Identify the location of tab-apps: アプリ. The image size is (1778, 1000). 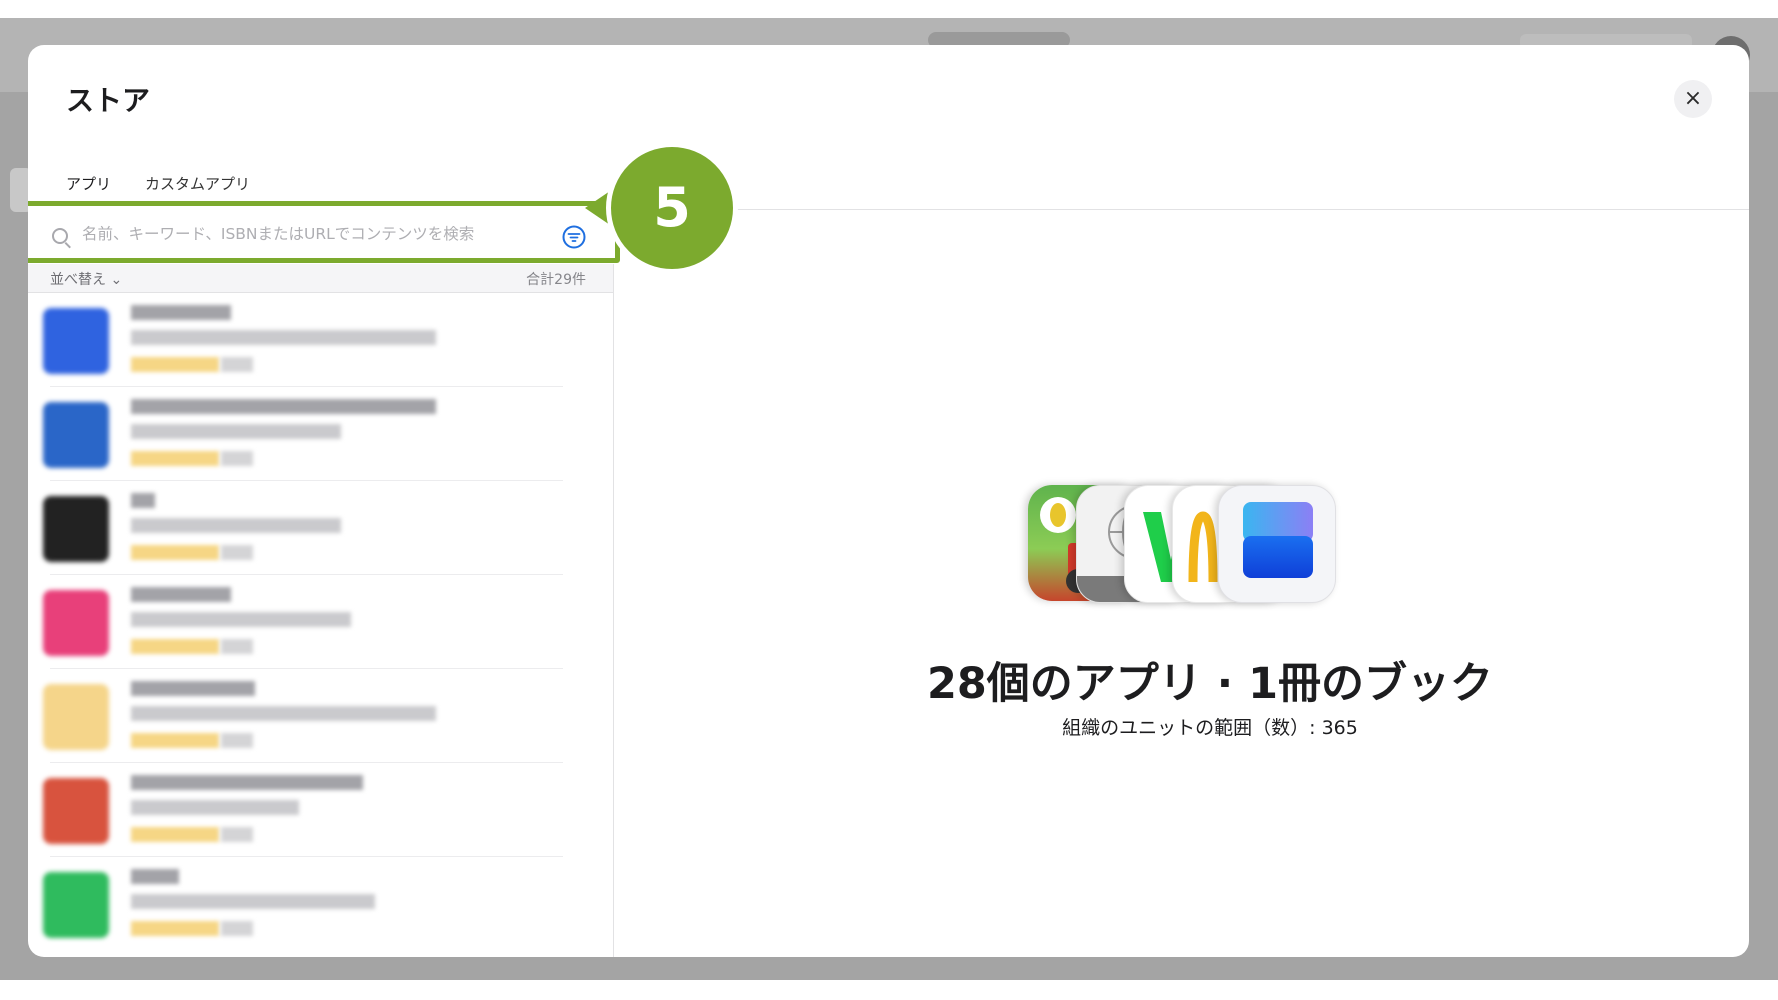
(88, 183).